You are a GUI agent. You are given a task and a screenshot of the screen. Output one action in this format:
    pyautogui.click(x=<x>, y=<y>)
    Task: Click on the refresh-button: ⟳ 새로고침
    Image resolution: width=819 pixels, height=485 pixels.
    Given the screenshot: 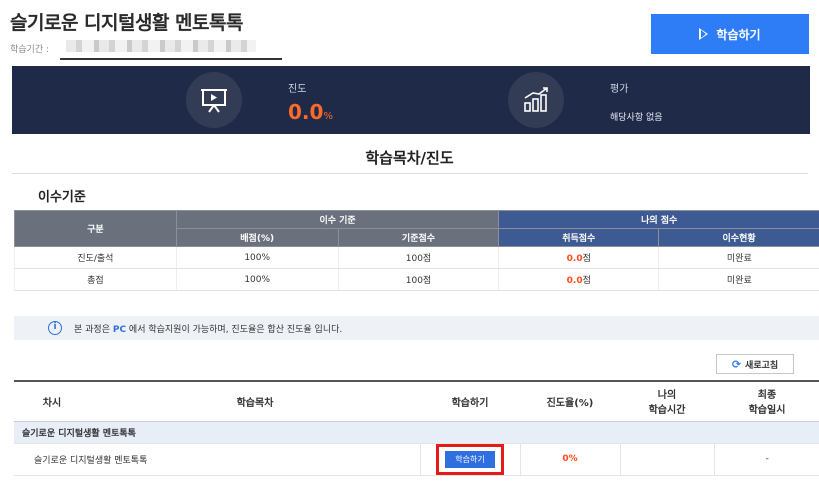 What is the action you would take?
    pyautogui.click(x=755, y=364)
    